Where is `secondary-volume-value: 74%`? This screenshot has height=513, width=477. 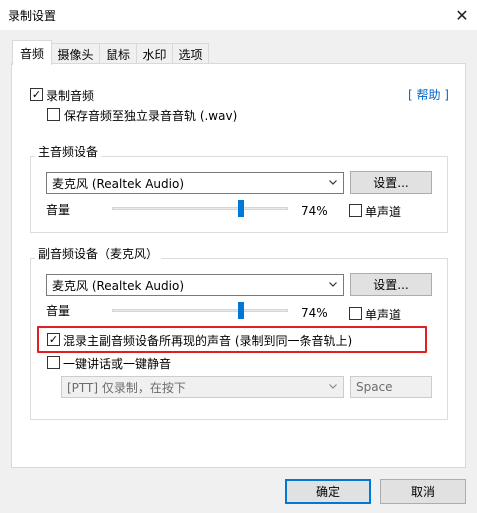
secondary-volume-value: 74% is located at coordinates (314, 313).